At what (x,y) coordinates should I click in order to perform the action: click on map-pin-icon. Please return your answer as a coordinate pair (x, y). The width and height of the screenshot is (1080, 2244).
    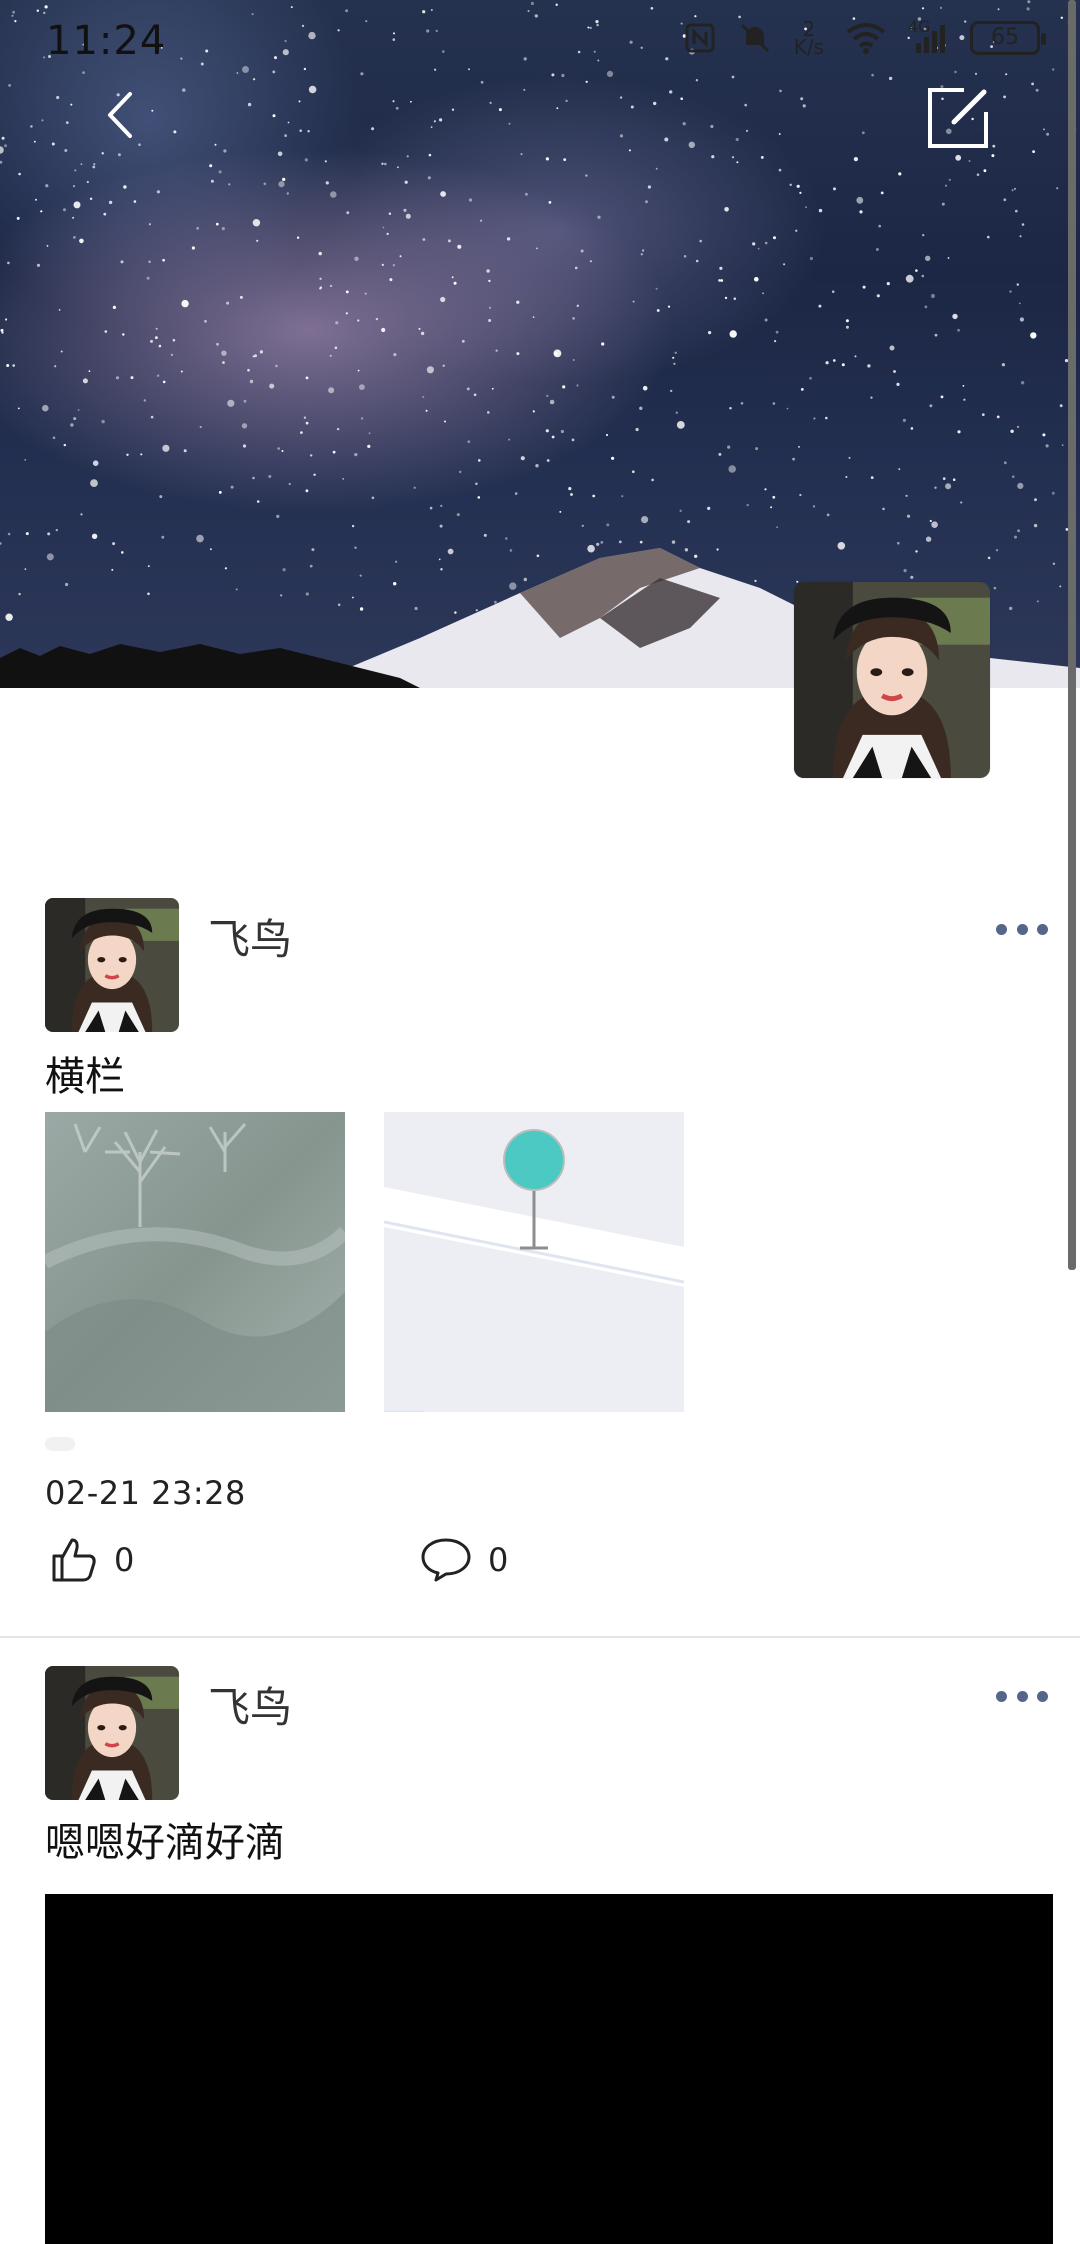
    Looking at the image, I should click on (534, 1160).